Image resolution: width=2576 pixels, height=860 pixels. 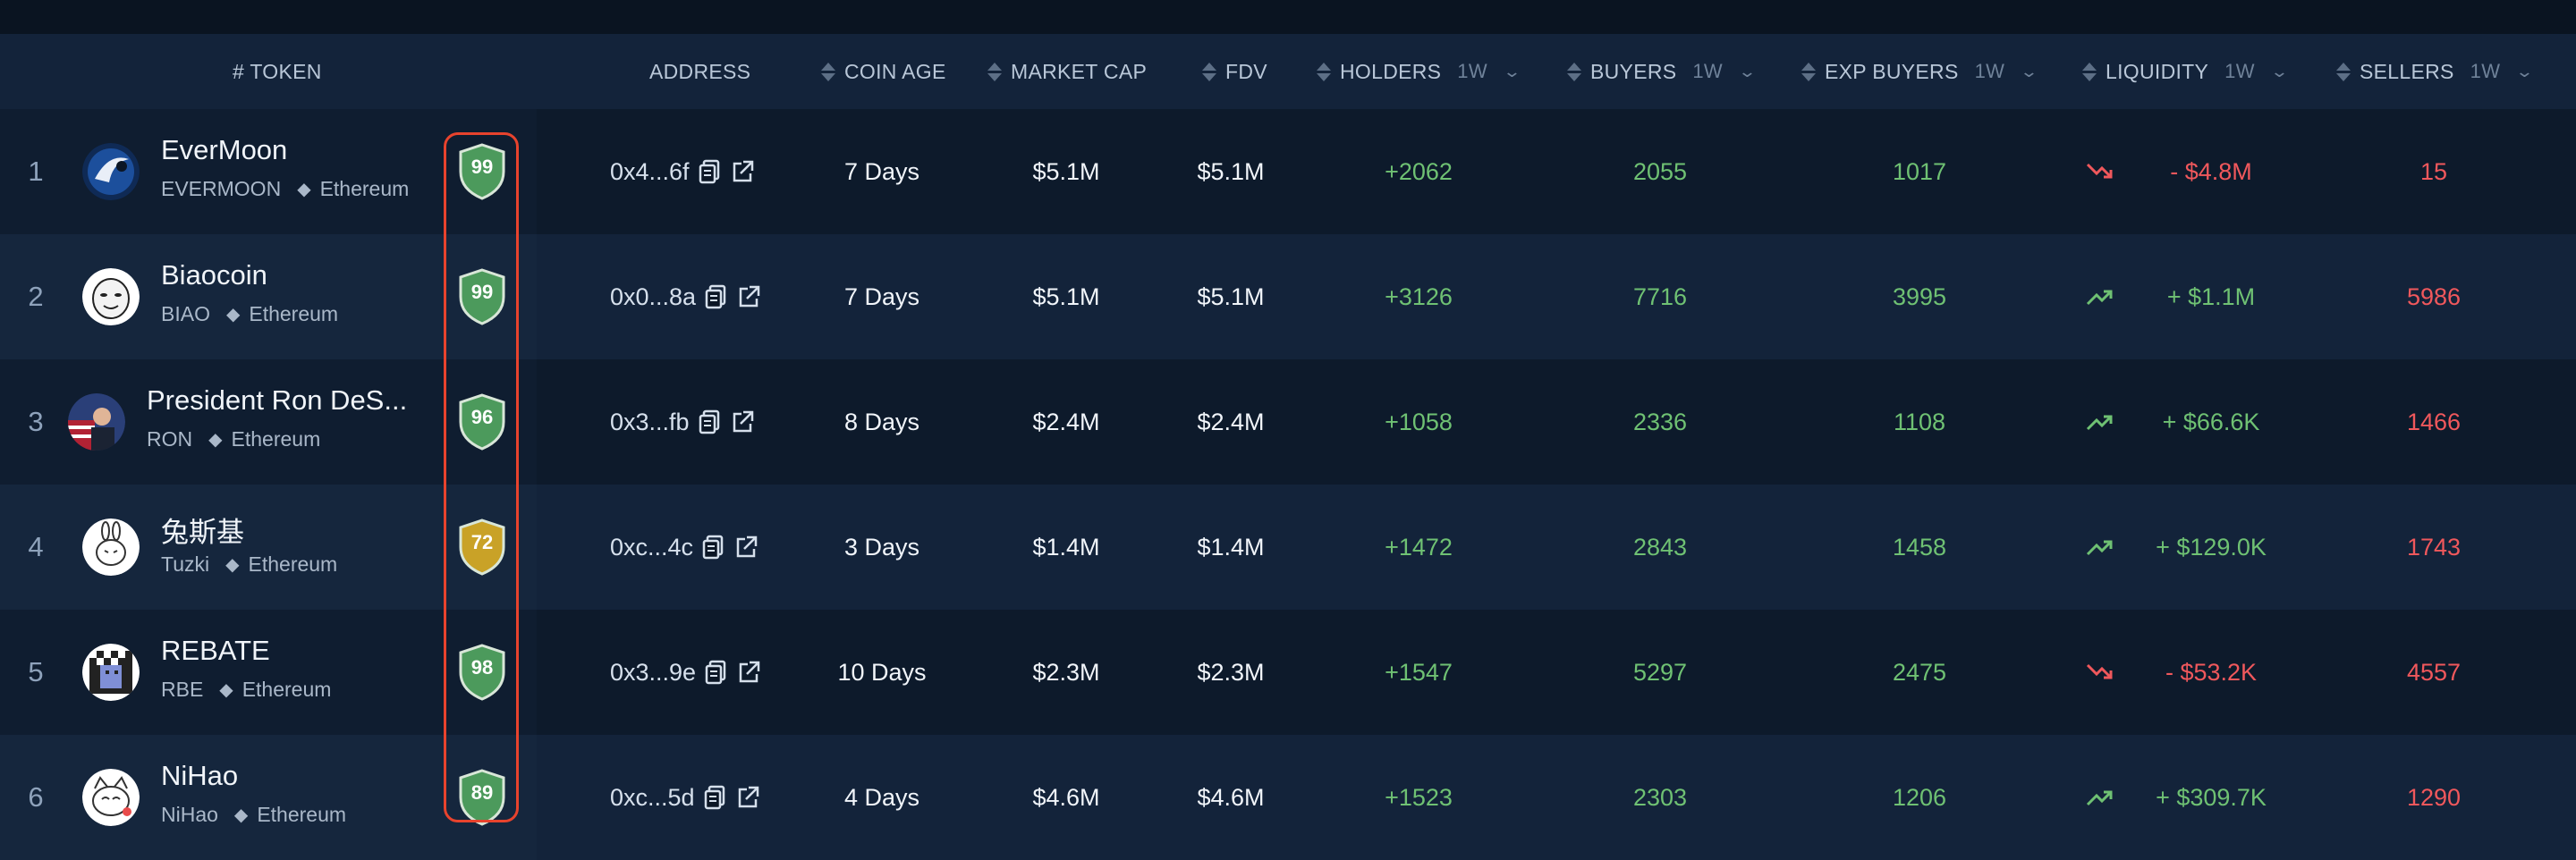 What do you see at coordinates (185, 313) in the screenshot?
I see `token-symbol: BIAO` at bounding box center [185, 313].